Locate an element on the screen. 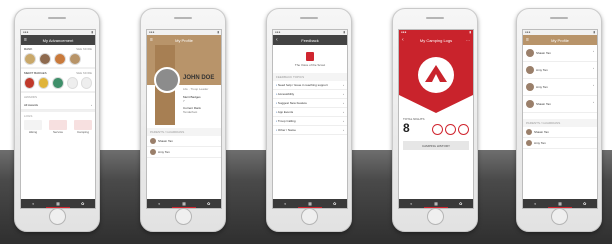 This screenshot has width=612, height=244. all-awards-row: All Awards › is located at coordinates (58, 105).